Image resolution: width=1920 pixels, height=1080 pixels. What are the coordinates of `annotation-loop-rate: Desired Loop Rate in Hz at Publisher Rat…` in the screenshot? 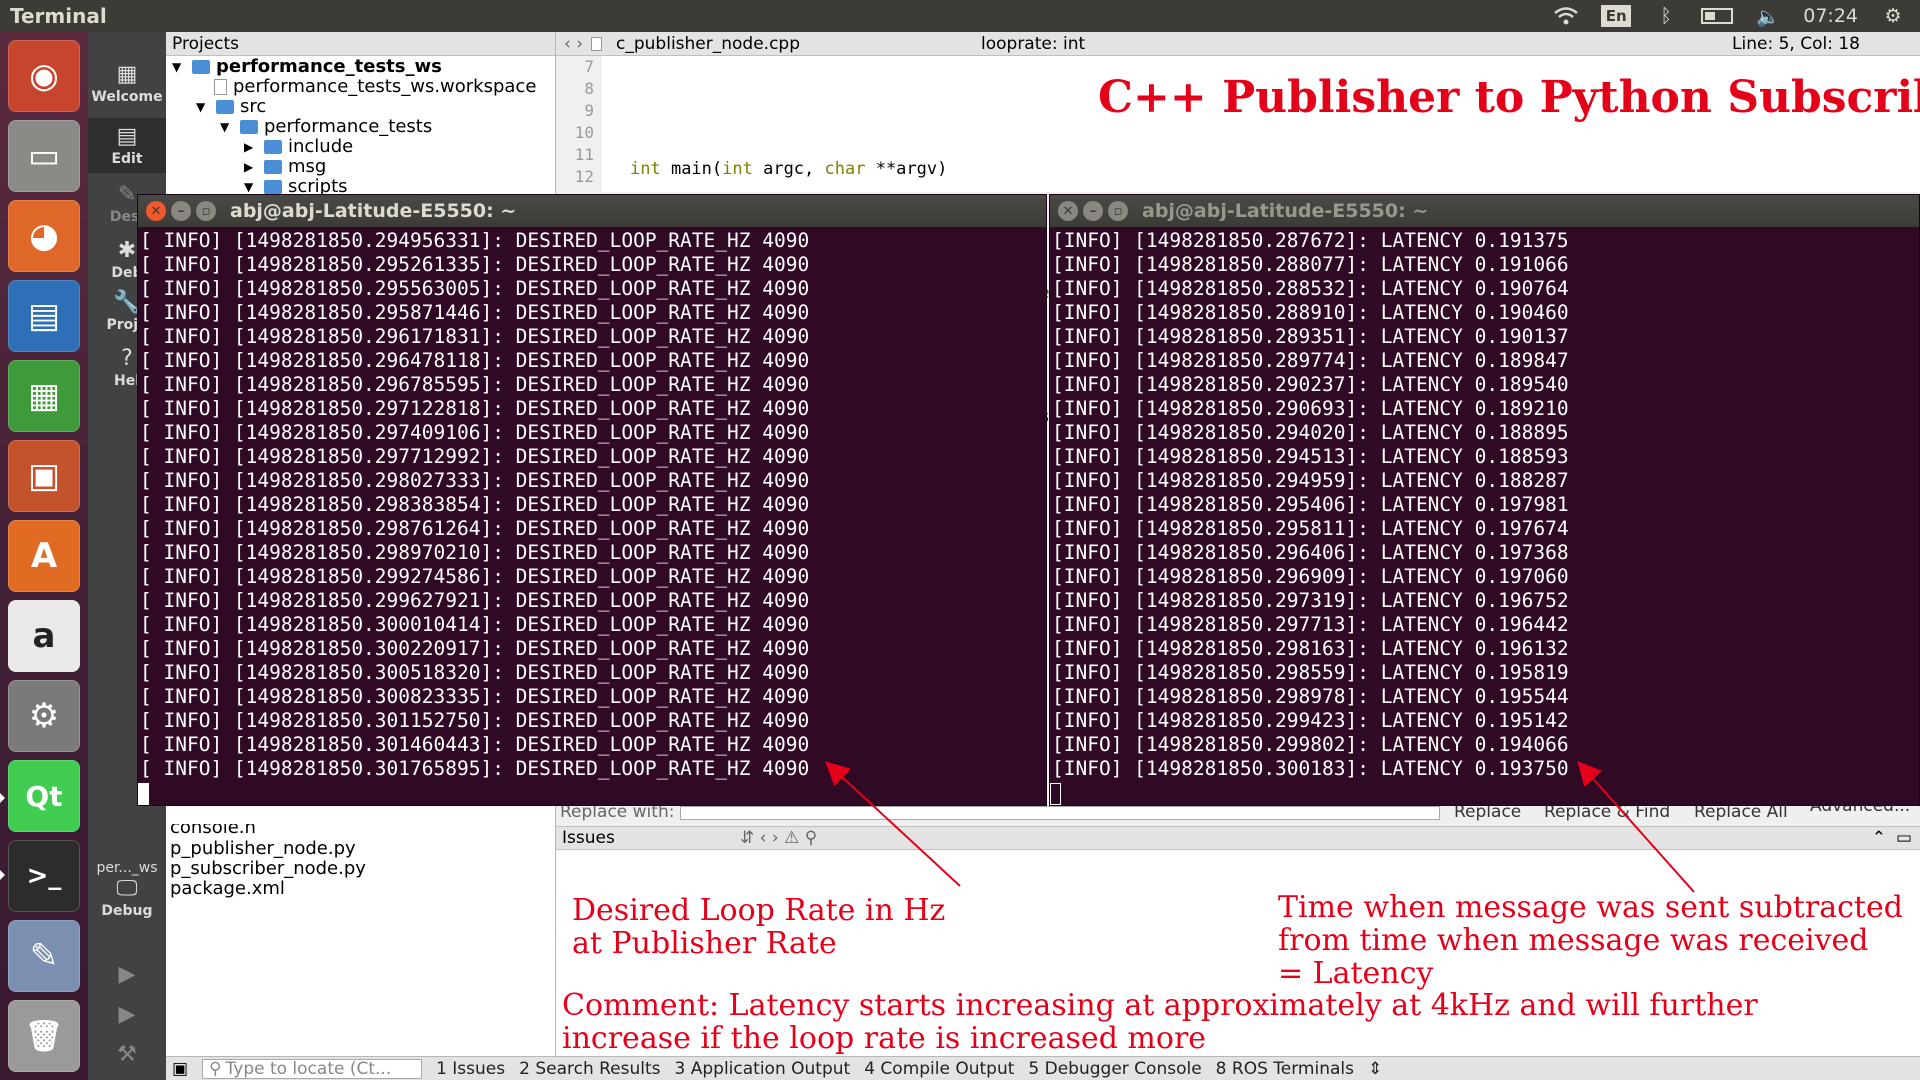 It's located at (758, 927).